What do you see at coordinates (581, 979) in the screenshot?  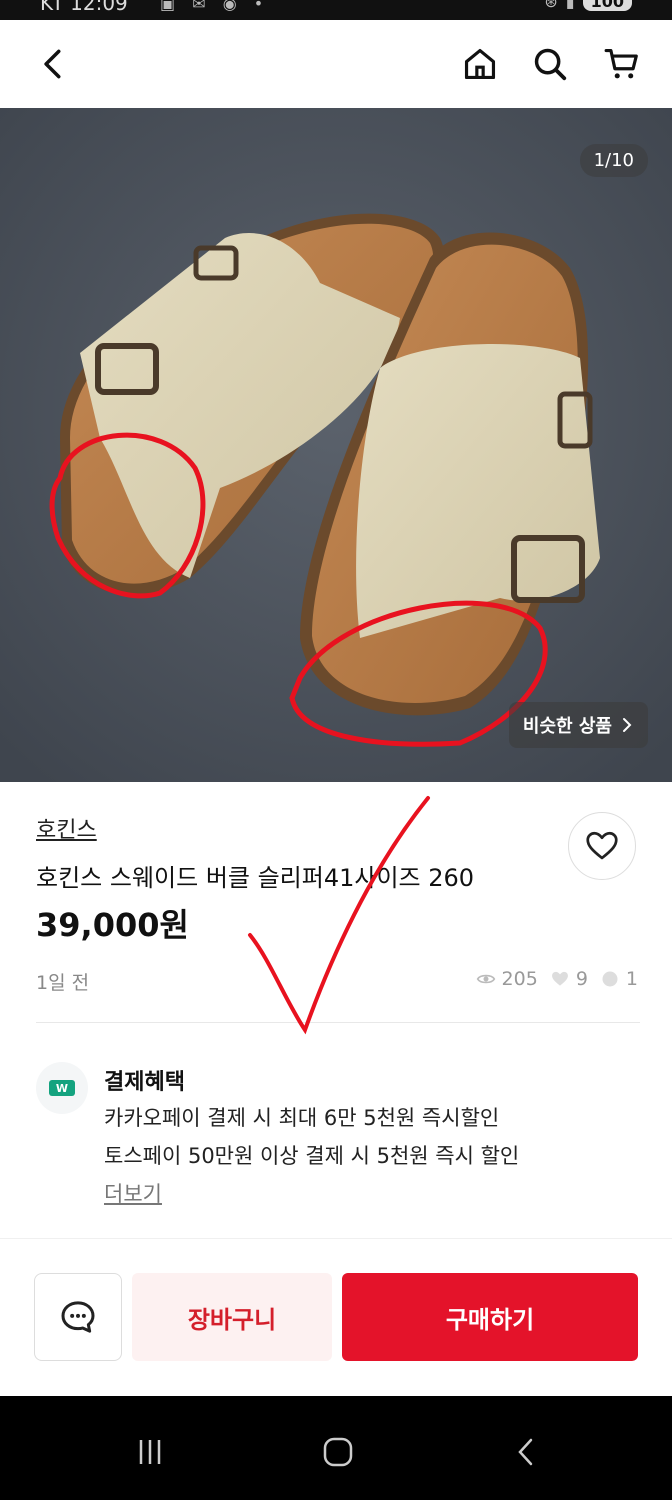 I see `like-count: 9` at bounding box center [581, 979].